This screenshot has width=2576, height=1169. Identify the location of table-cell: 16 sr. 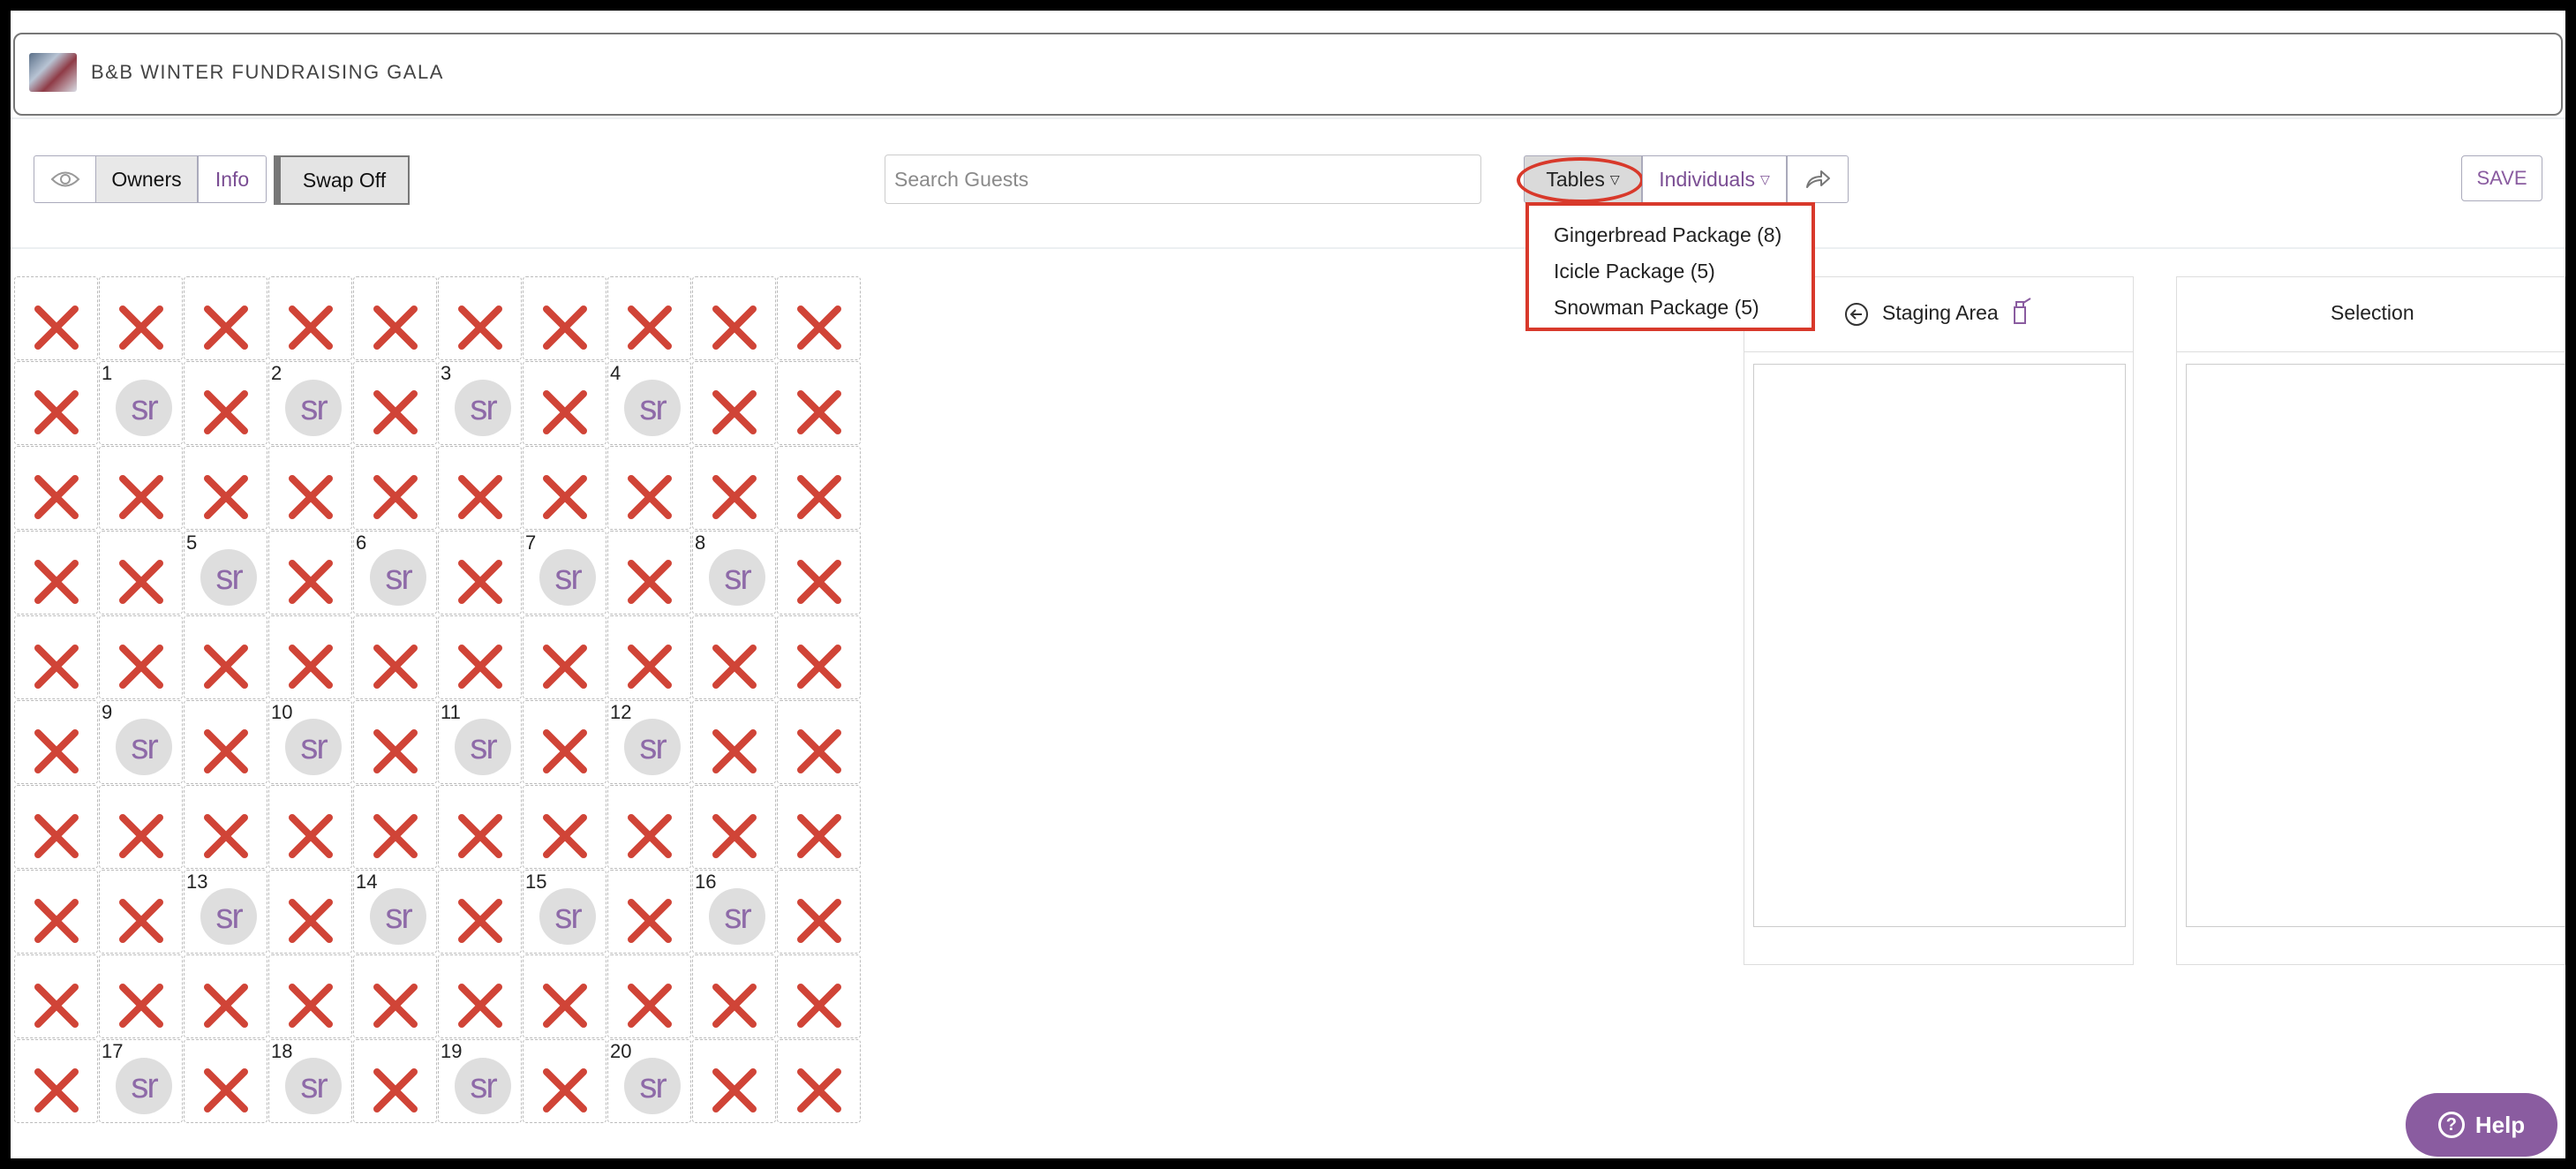
(734, 912).